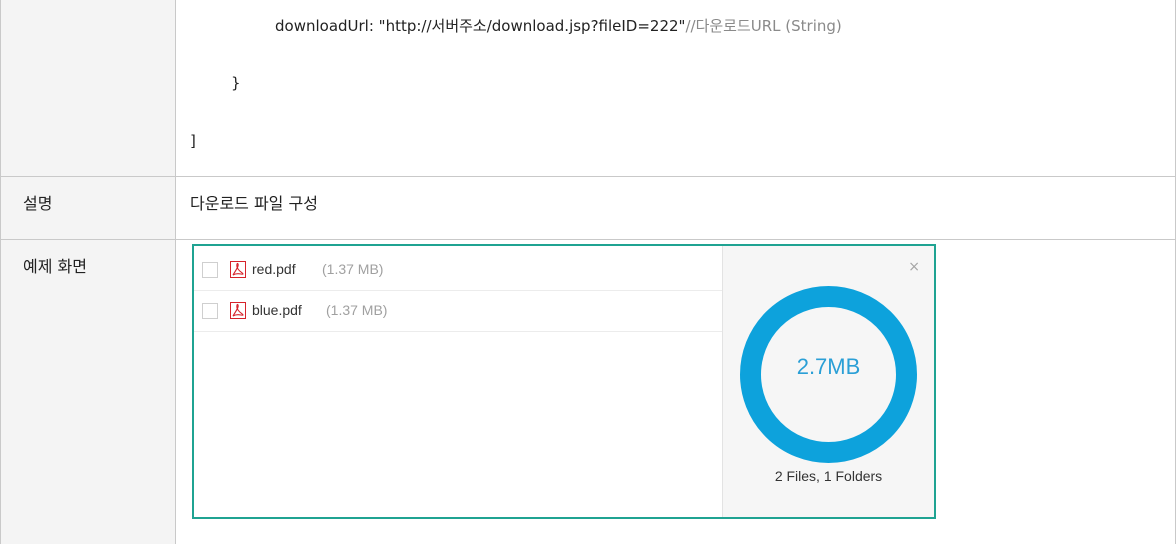  Describe the element at coordinates (38, 203) in the screenshot. I see `description-label: 설명` at that location.